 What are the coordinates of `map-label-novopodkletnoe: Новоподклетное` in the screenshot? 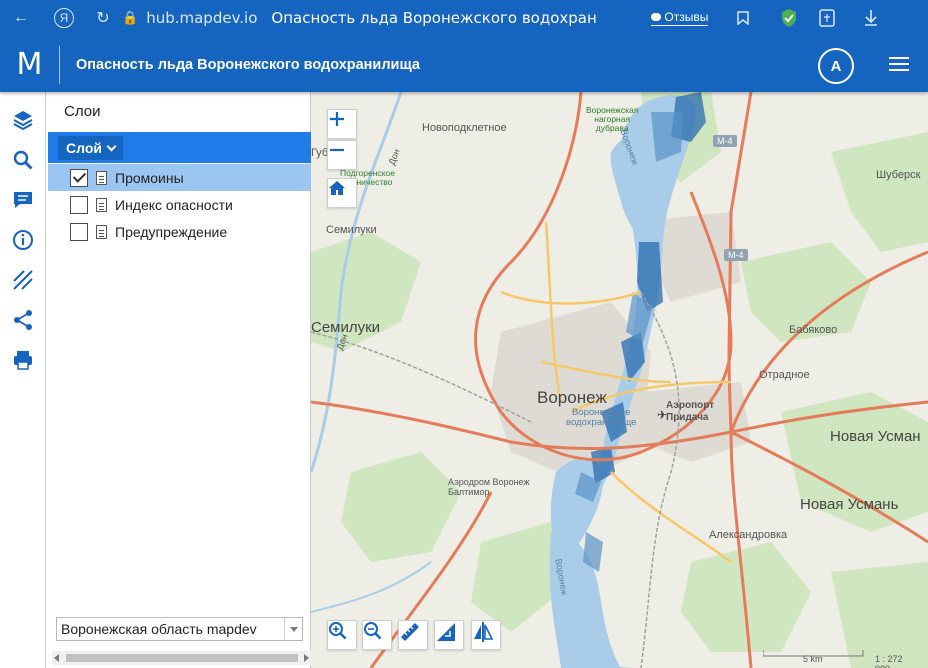 It's located at (464, 128).